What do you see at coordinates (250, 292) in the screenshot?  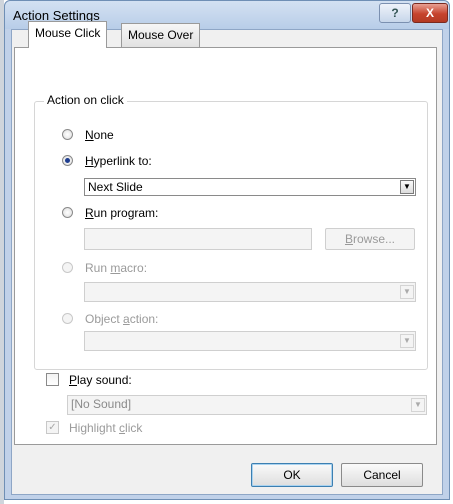 I see `run-macro-select: ▼` at bounding box center [250, 292].